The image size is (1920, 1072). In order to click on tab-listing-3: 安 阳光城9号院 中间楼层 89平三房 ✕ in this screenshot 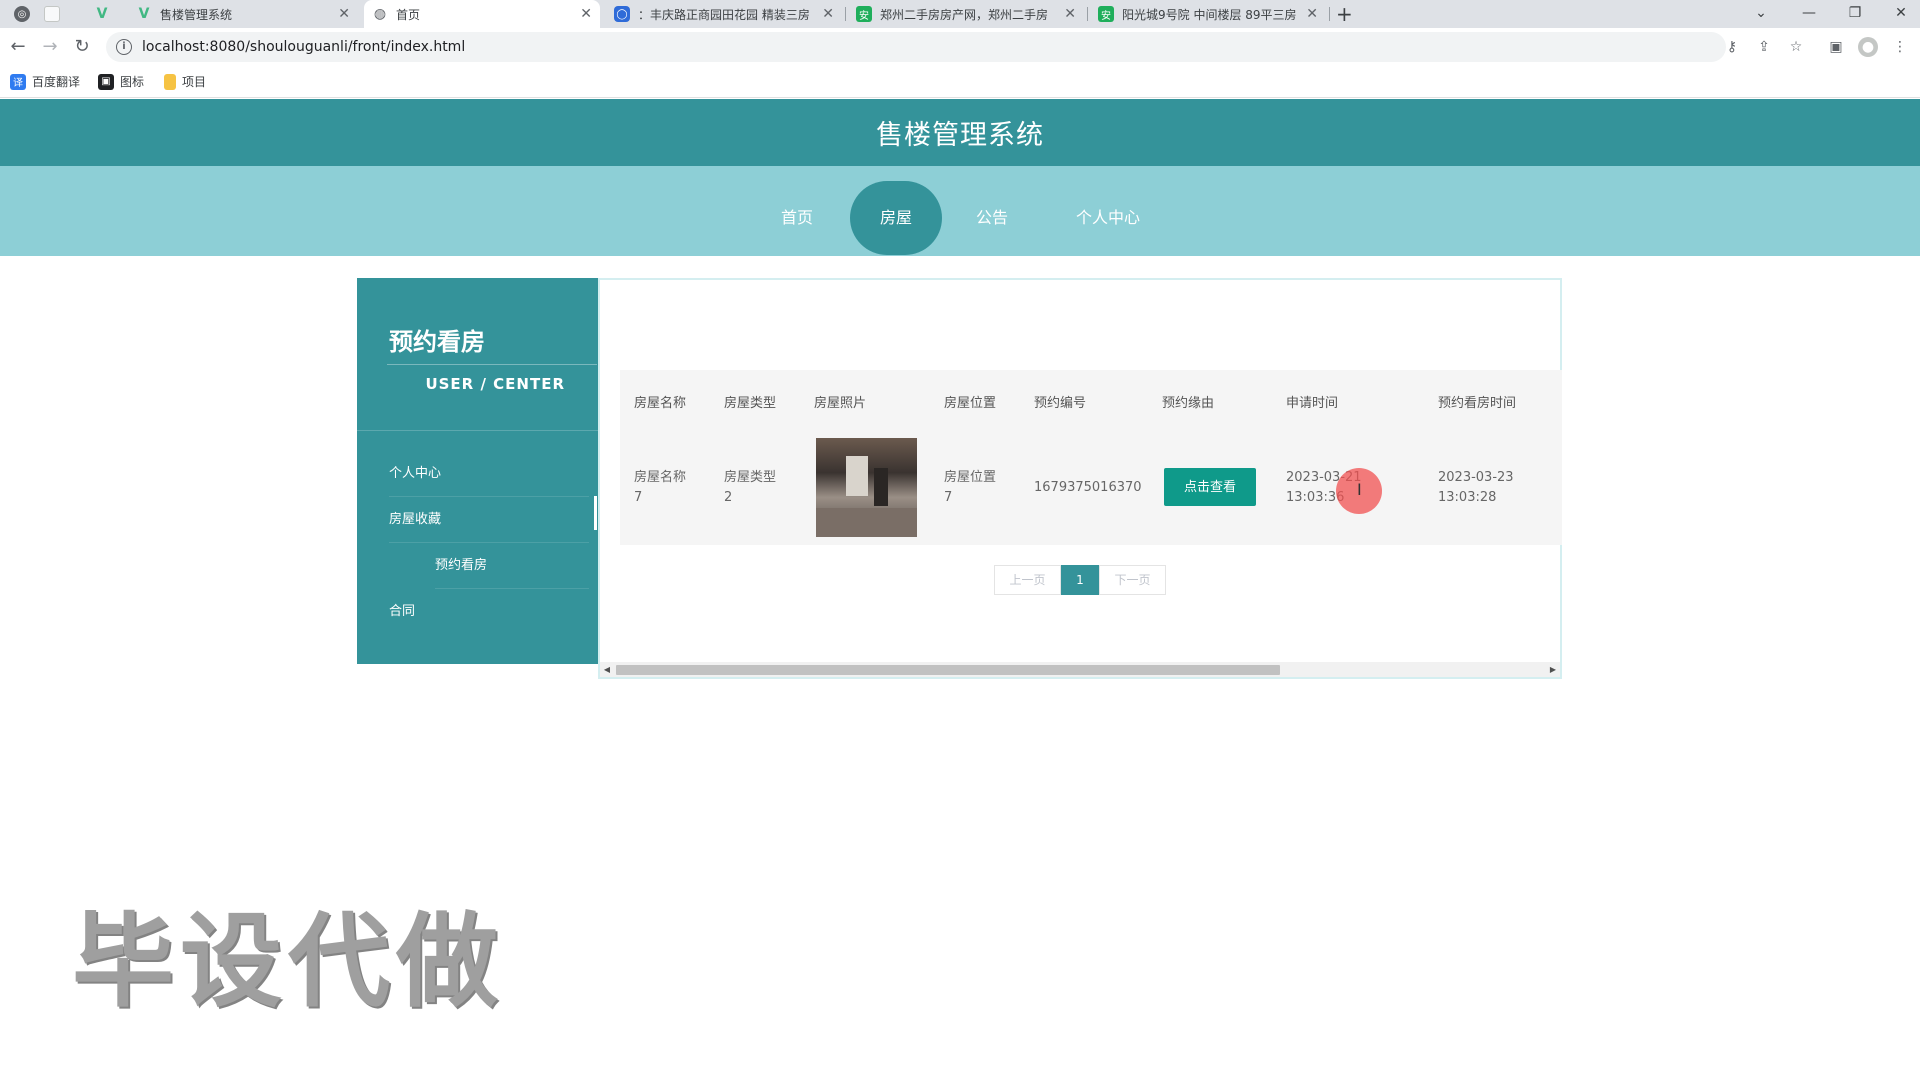, I will do `click(1208, 14)`.